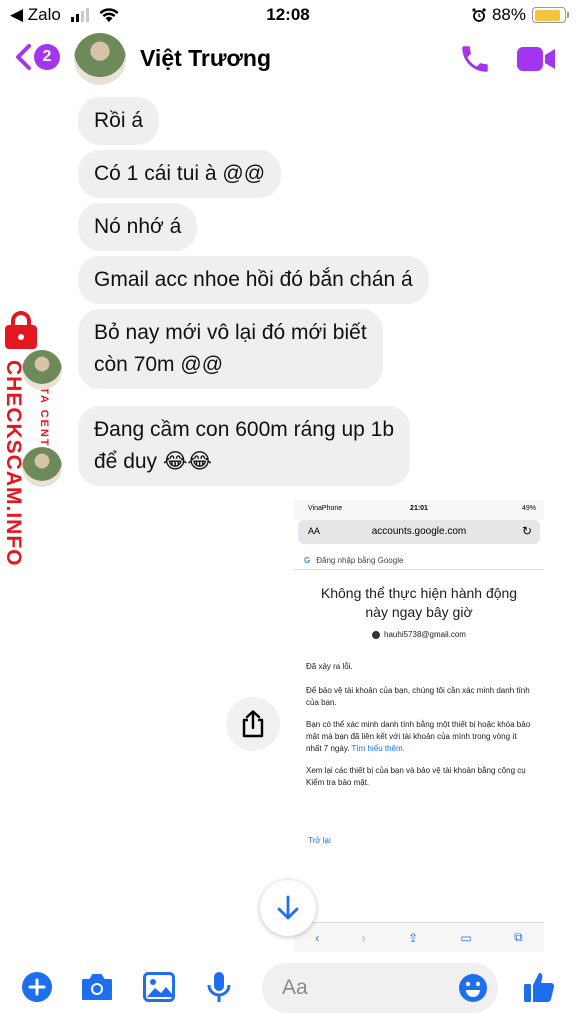  I want to click on message-composer, so click(288, 988).